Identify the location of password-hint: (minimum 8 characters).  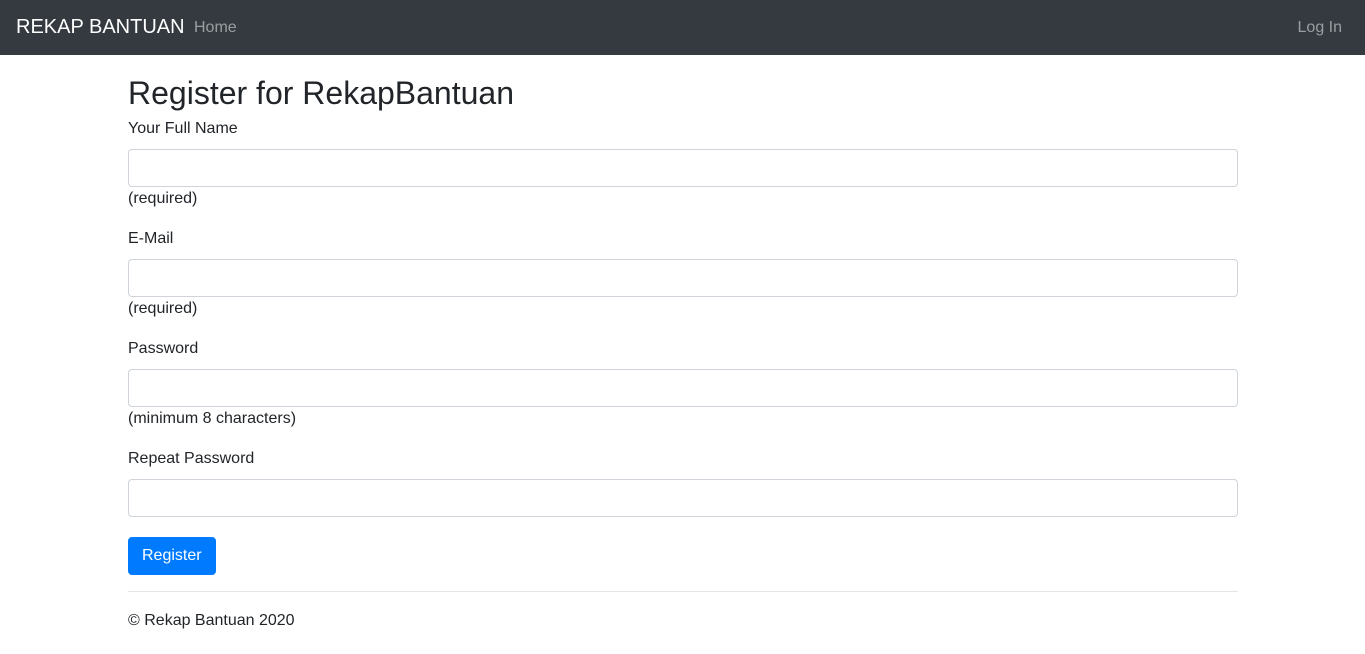
(212, 418).